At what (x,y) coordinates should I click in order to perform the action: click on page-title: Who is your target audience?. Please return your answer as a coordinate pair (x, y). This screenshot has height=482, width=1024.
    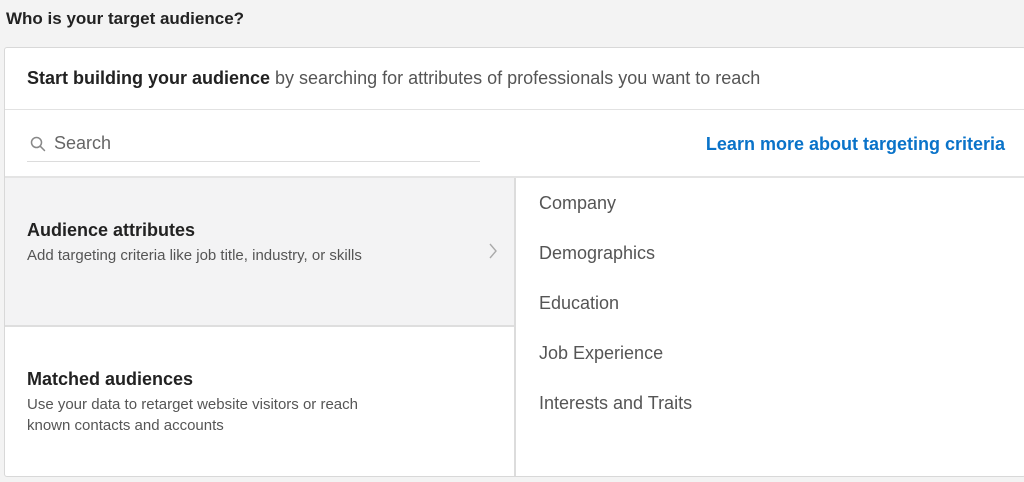
    Looking at the image, I should click on (125, 18).